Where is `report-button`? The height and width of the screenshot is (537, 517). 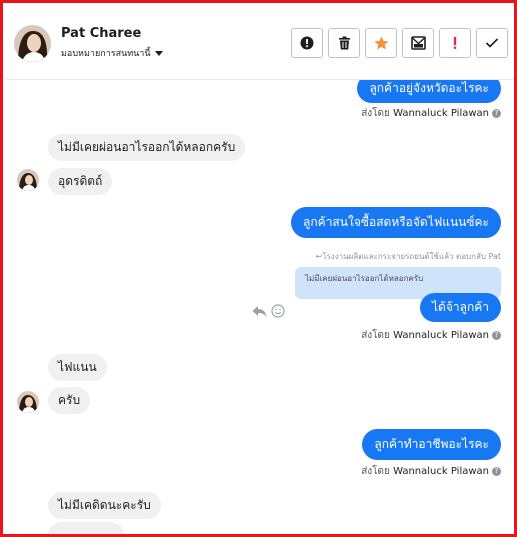
report-button is located at coordinates (307, 43).